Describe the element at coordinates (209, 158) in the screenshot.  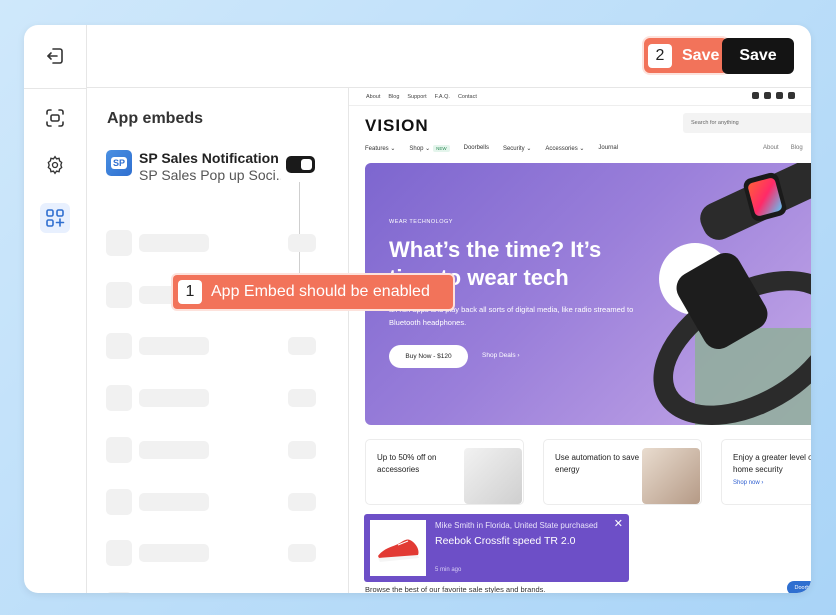
I see `app-name: SP Sales Notification` at that location.